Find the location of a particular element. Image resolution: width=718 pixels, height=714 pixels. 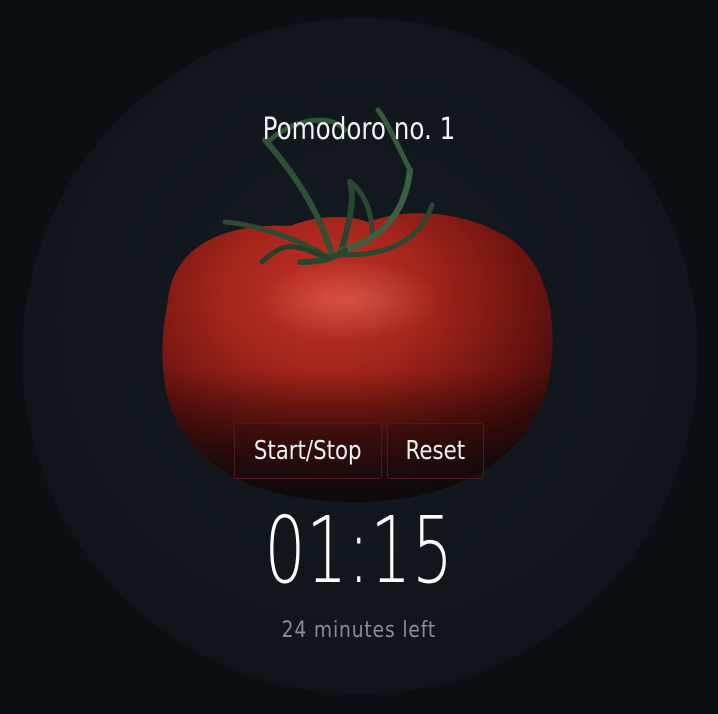

time-remaining-text: 24 minutes left is located at coordinates (359, 630).